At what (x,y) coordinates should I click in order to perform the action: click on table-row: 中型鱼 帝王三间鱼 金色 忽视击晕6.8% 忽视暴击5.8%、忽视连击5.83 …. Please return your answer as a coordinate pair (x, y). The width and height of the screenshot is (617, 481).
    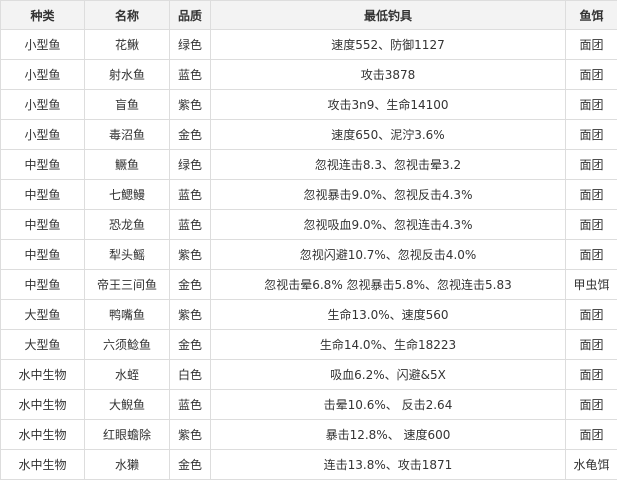
    Looking at the image, I should click on (308, 284).